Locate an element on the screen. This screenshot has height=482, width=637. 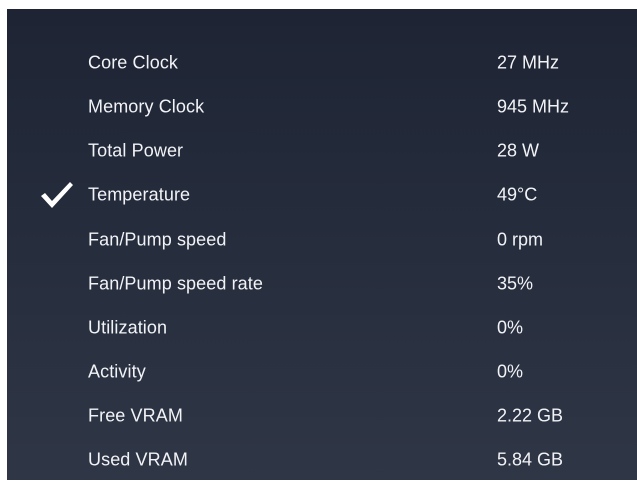
menu-item-total-power: Total Power 28 W is located at coordinates (322, 151).